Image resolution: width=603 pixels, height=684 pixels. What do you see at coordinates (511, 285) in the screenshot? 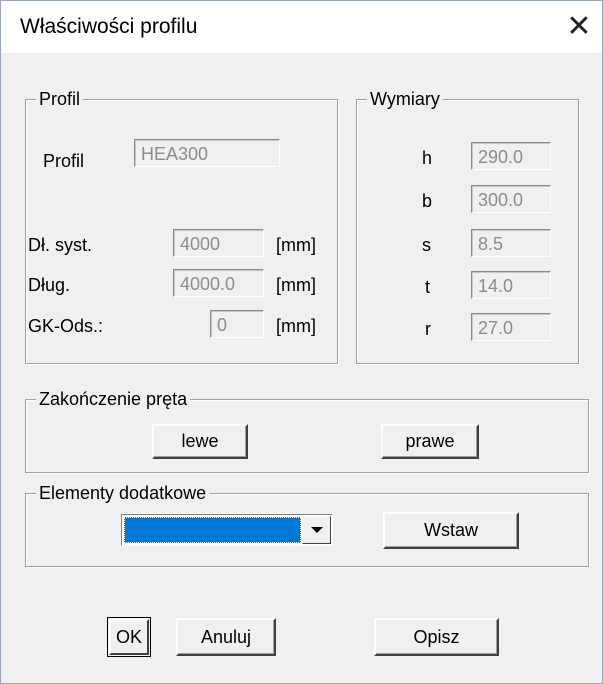
I see `dim-field-t: 14.0` at bounding box center [511, 285].